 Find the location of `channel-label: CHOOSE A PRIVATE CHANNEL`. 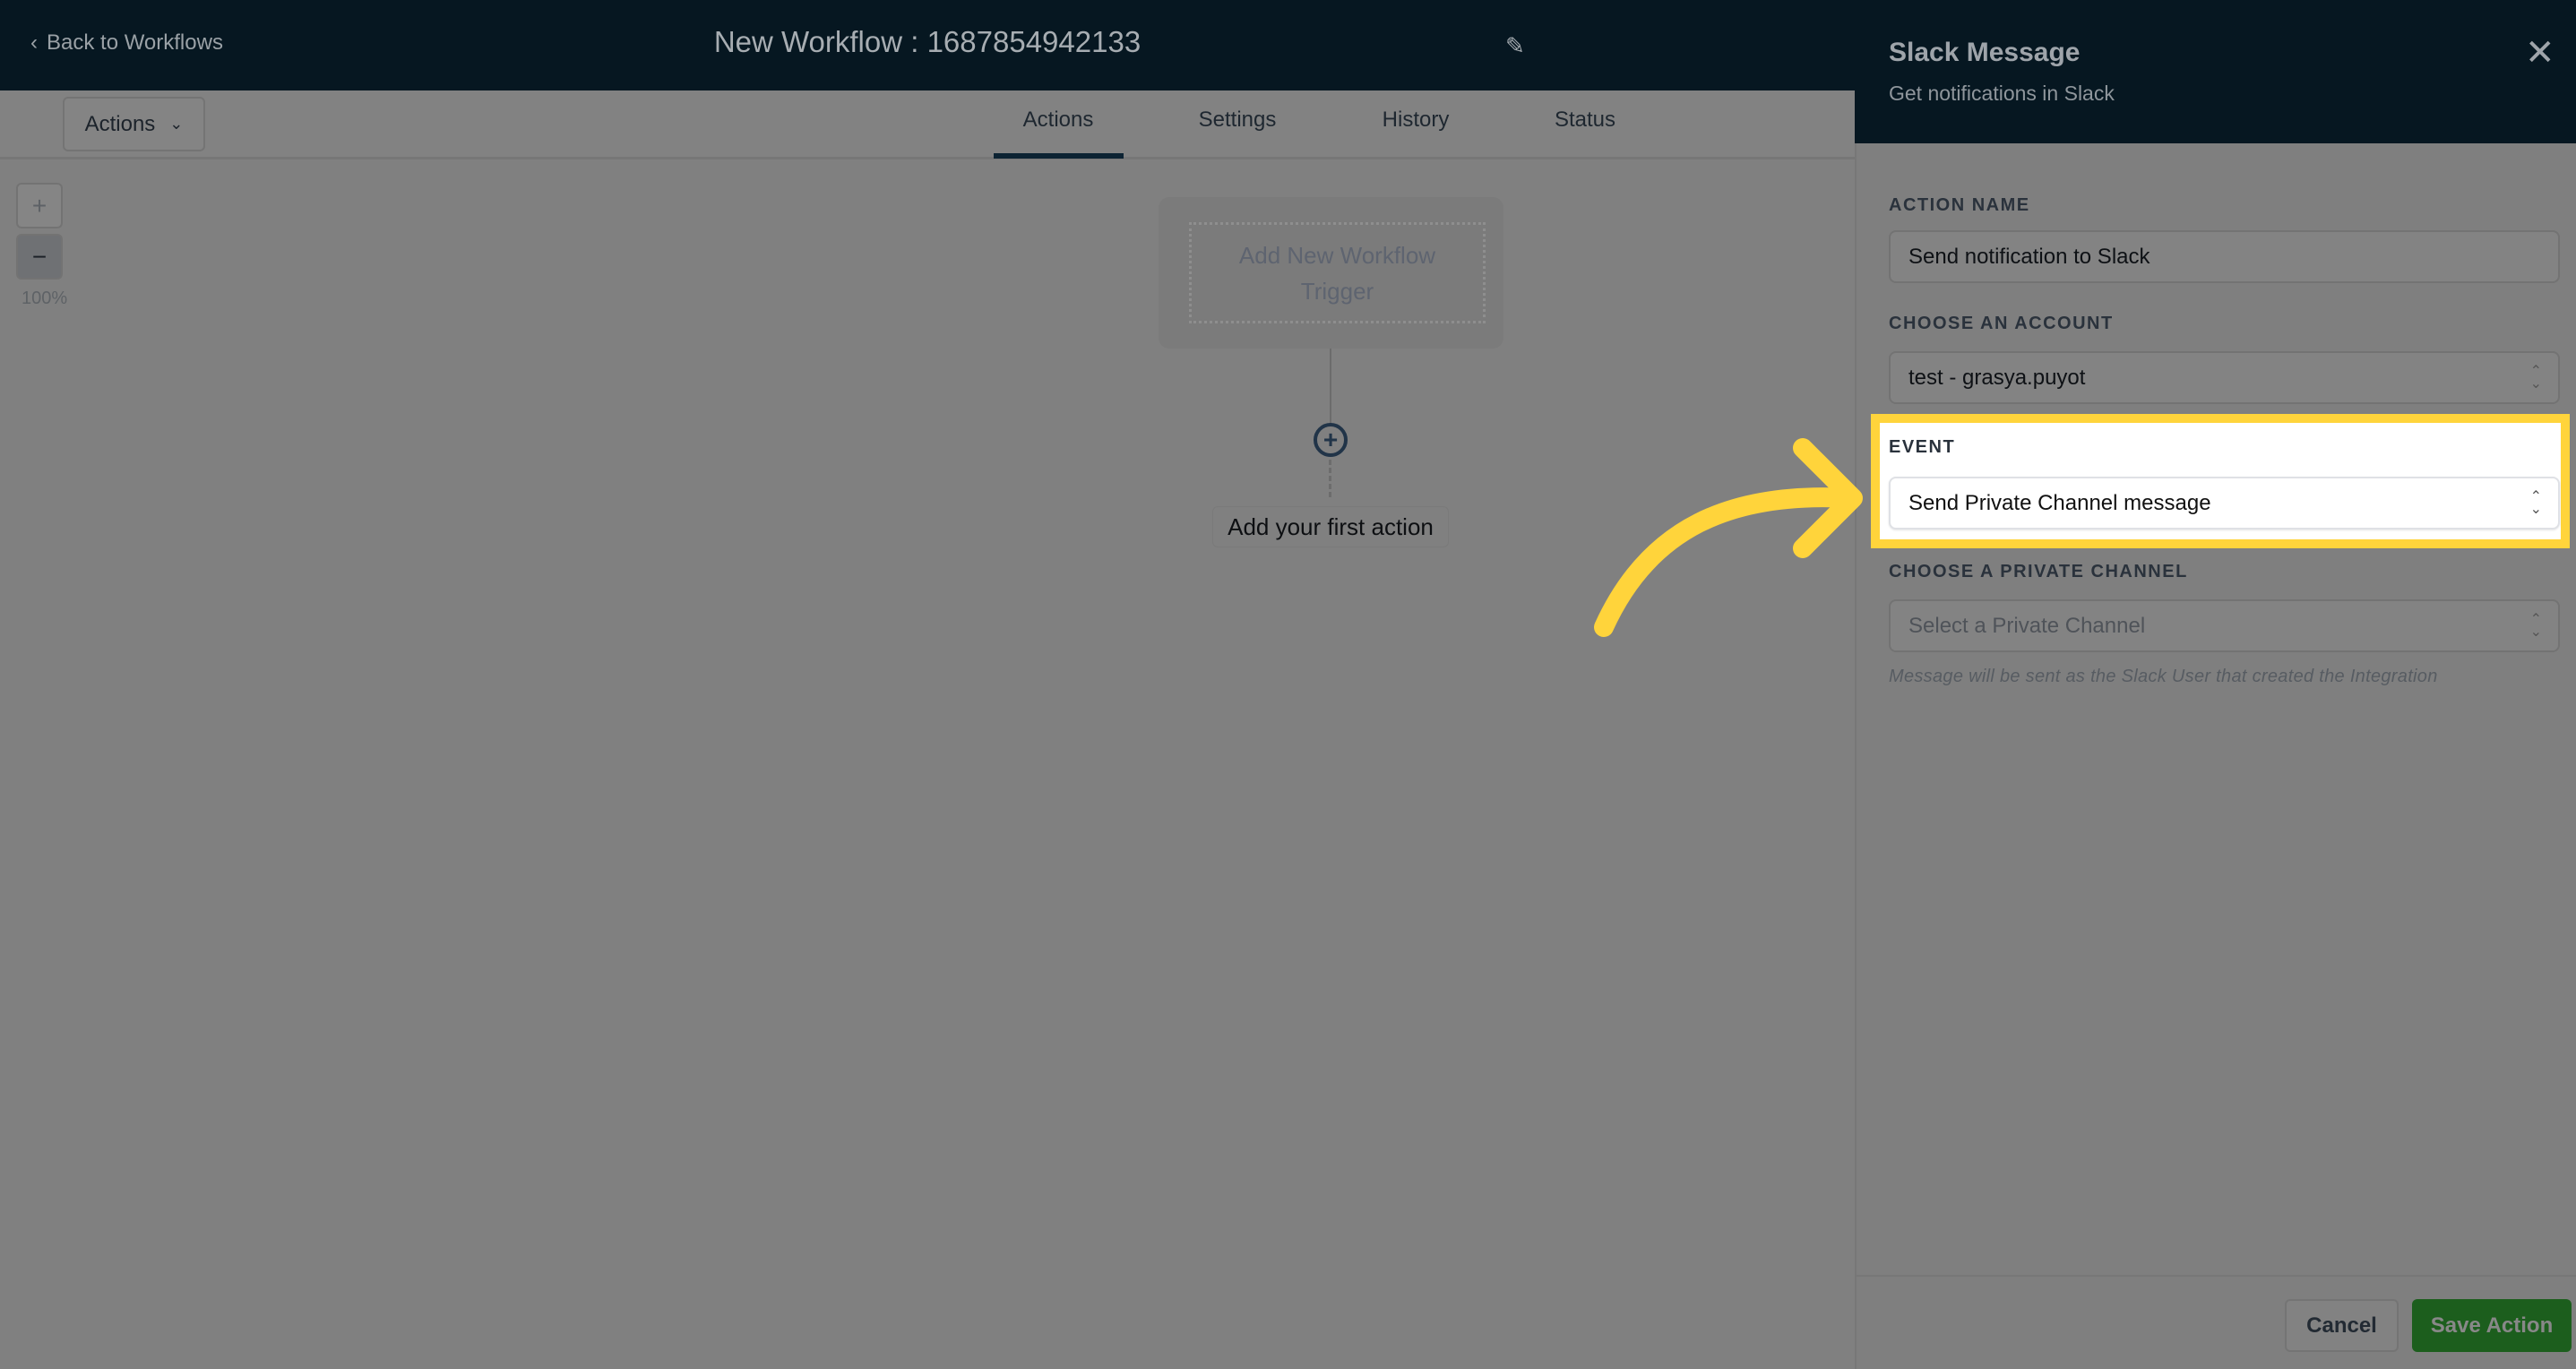

channel-label: CHOOSE A PRIVATE CHANNEL is located at coordinates (2039, 571).